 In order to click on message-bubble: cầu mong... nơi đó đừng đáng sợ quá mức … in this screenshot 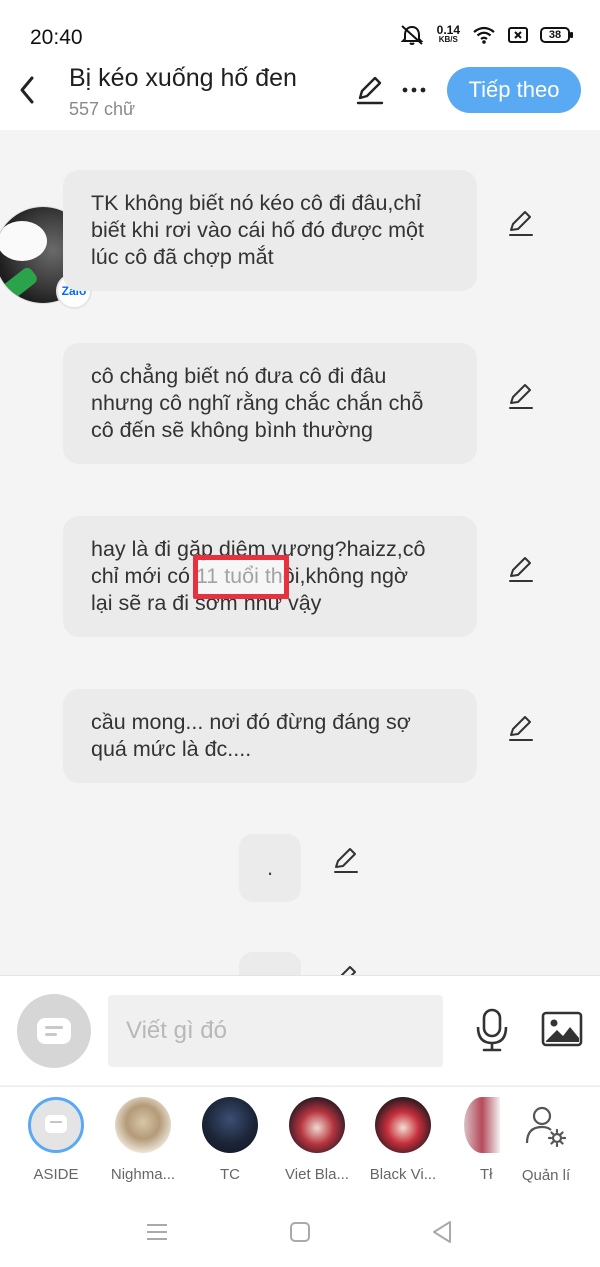, I will do `click(270, 736)`.